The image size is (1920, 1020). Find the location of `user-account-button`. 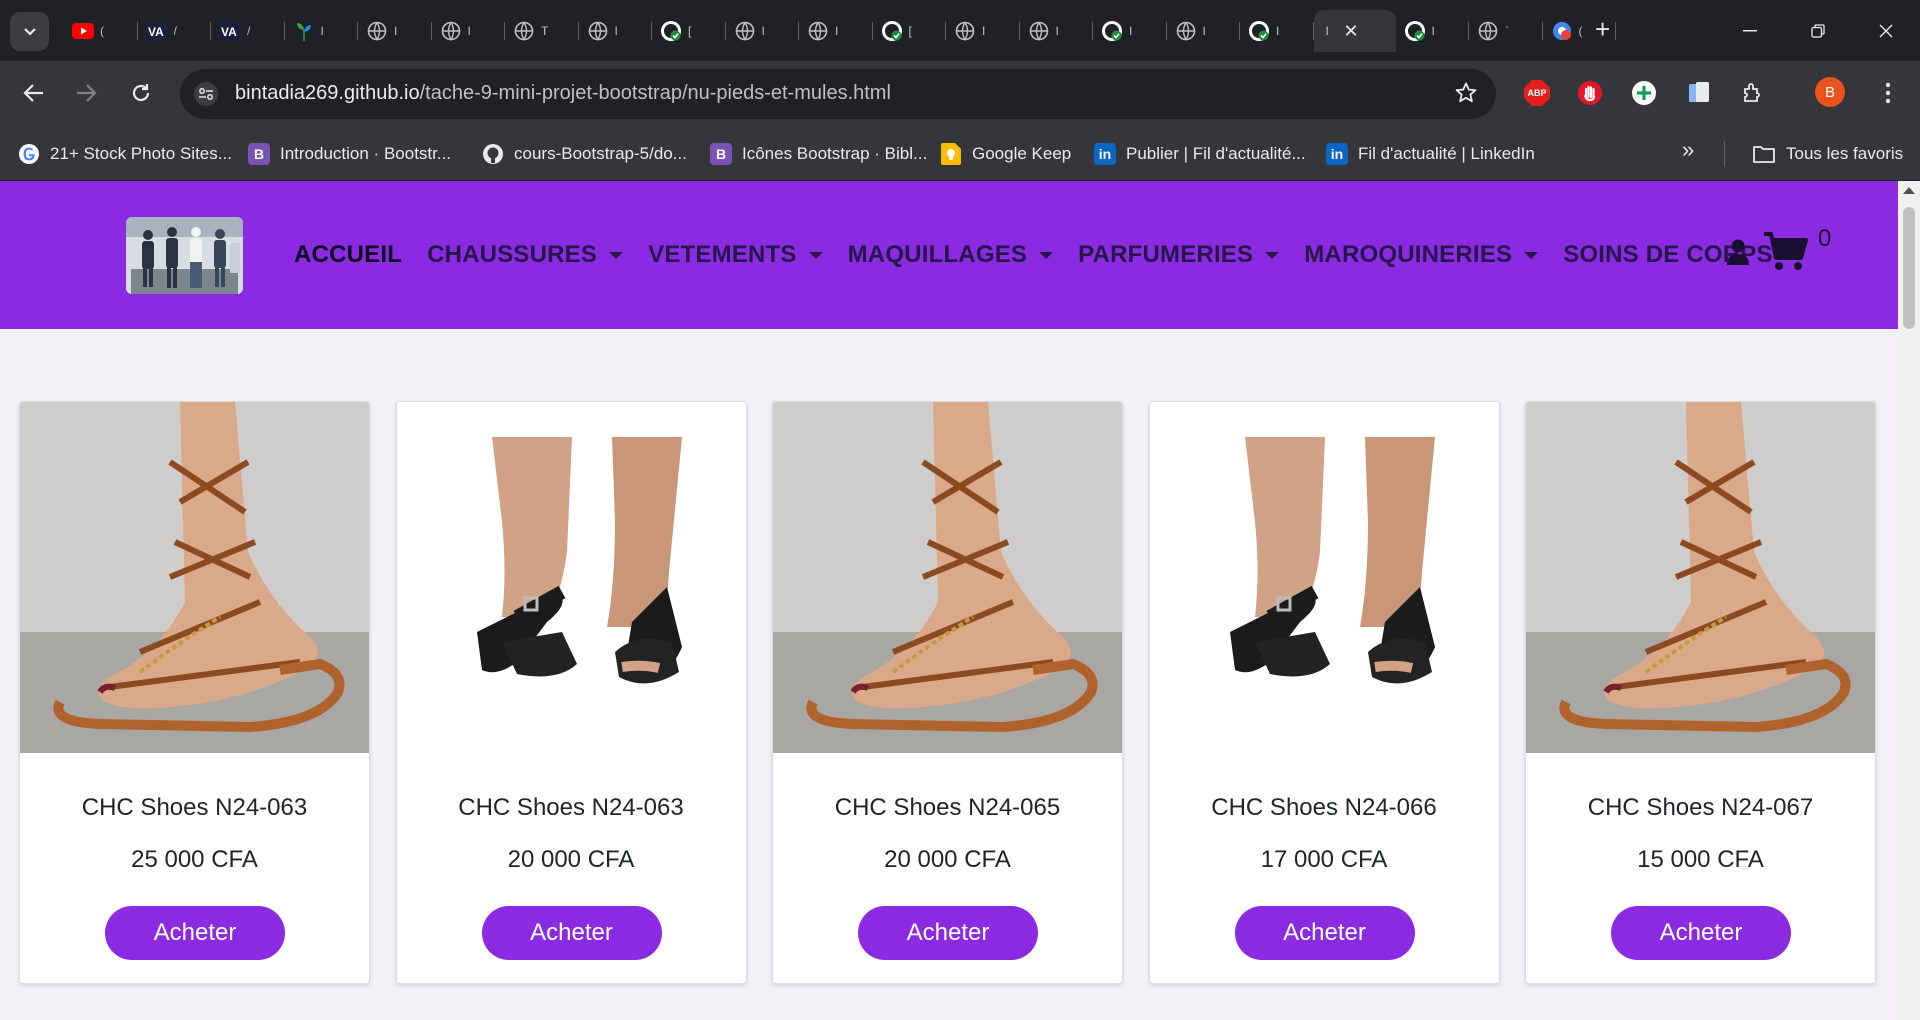

user-account-button is located at coordinates (1738, 254).